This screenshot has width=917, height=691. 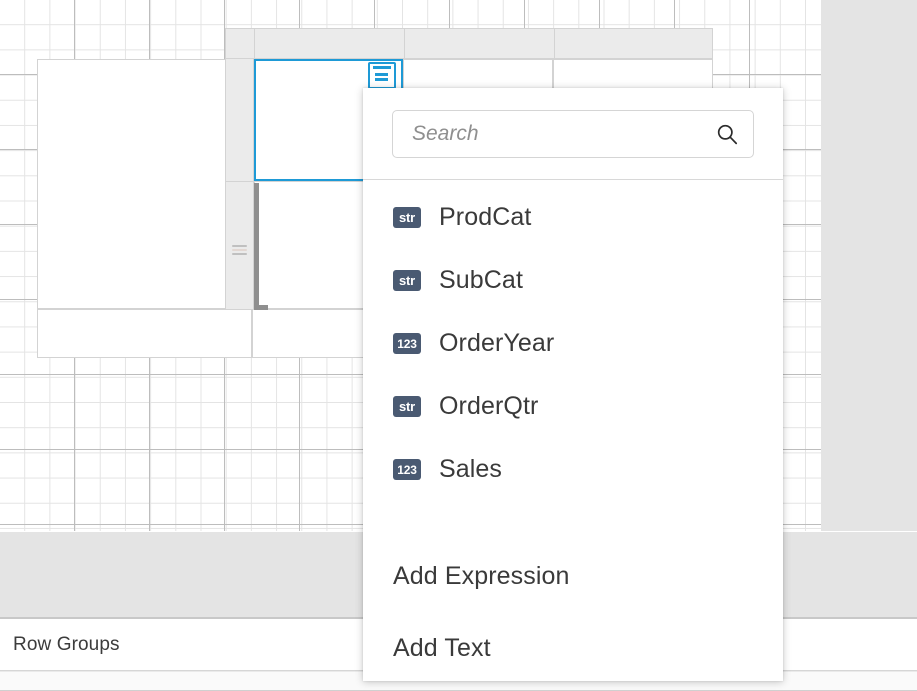 What do you see at coordinates (240, 43) in the screenshot?
I see `tablix-corner-handle` at bounding box center [240, 43].